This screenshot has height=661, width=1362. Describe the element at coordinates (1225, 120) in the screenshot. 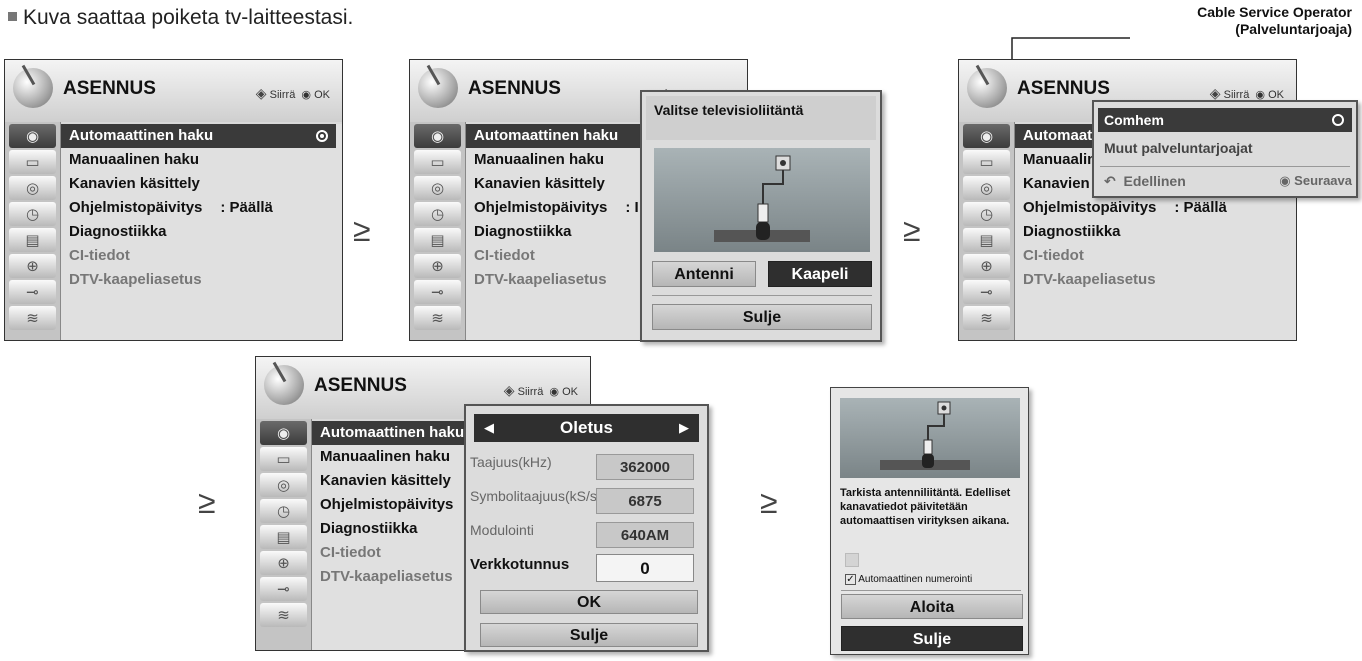

I see `operator-option-comhem: Comhem` at that location.